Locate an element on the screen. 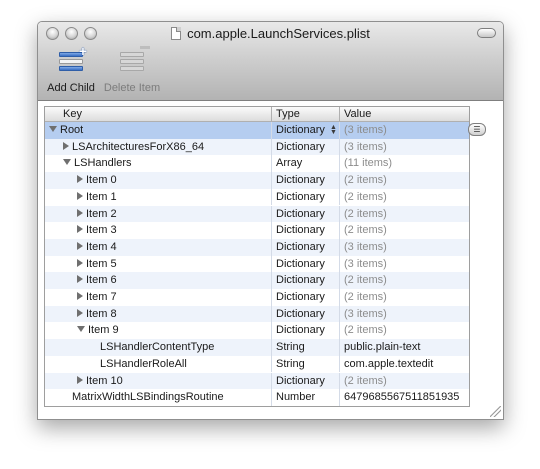 The height and width of the screenshot is (469, 540). window-title: com.apple.LaunchServices.plist is located at coordinates (278, 33).